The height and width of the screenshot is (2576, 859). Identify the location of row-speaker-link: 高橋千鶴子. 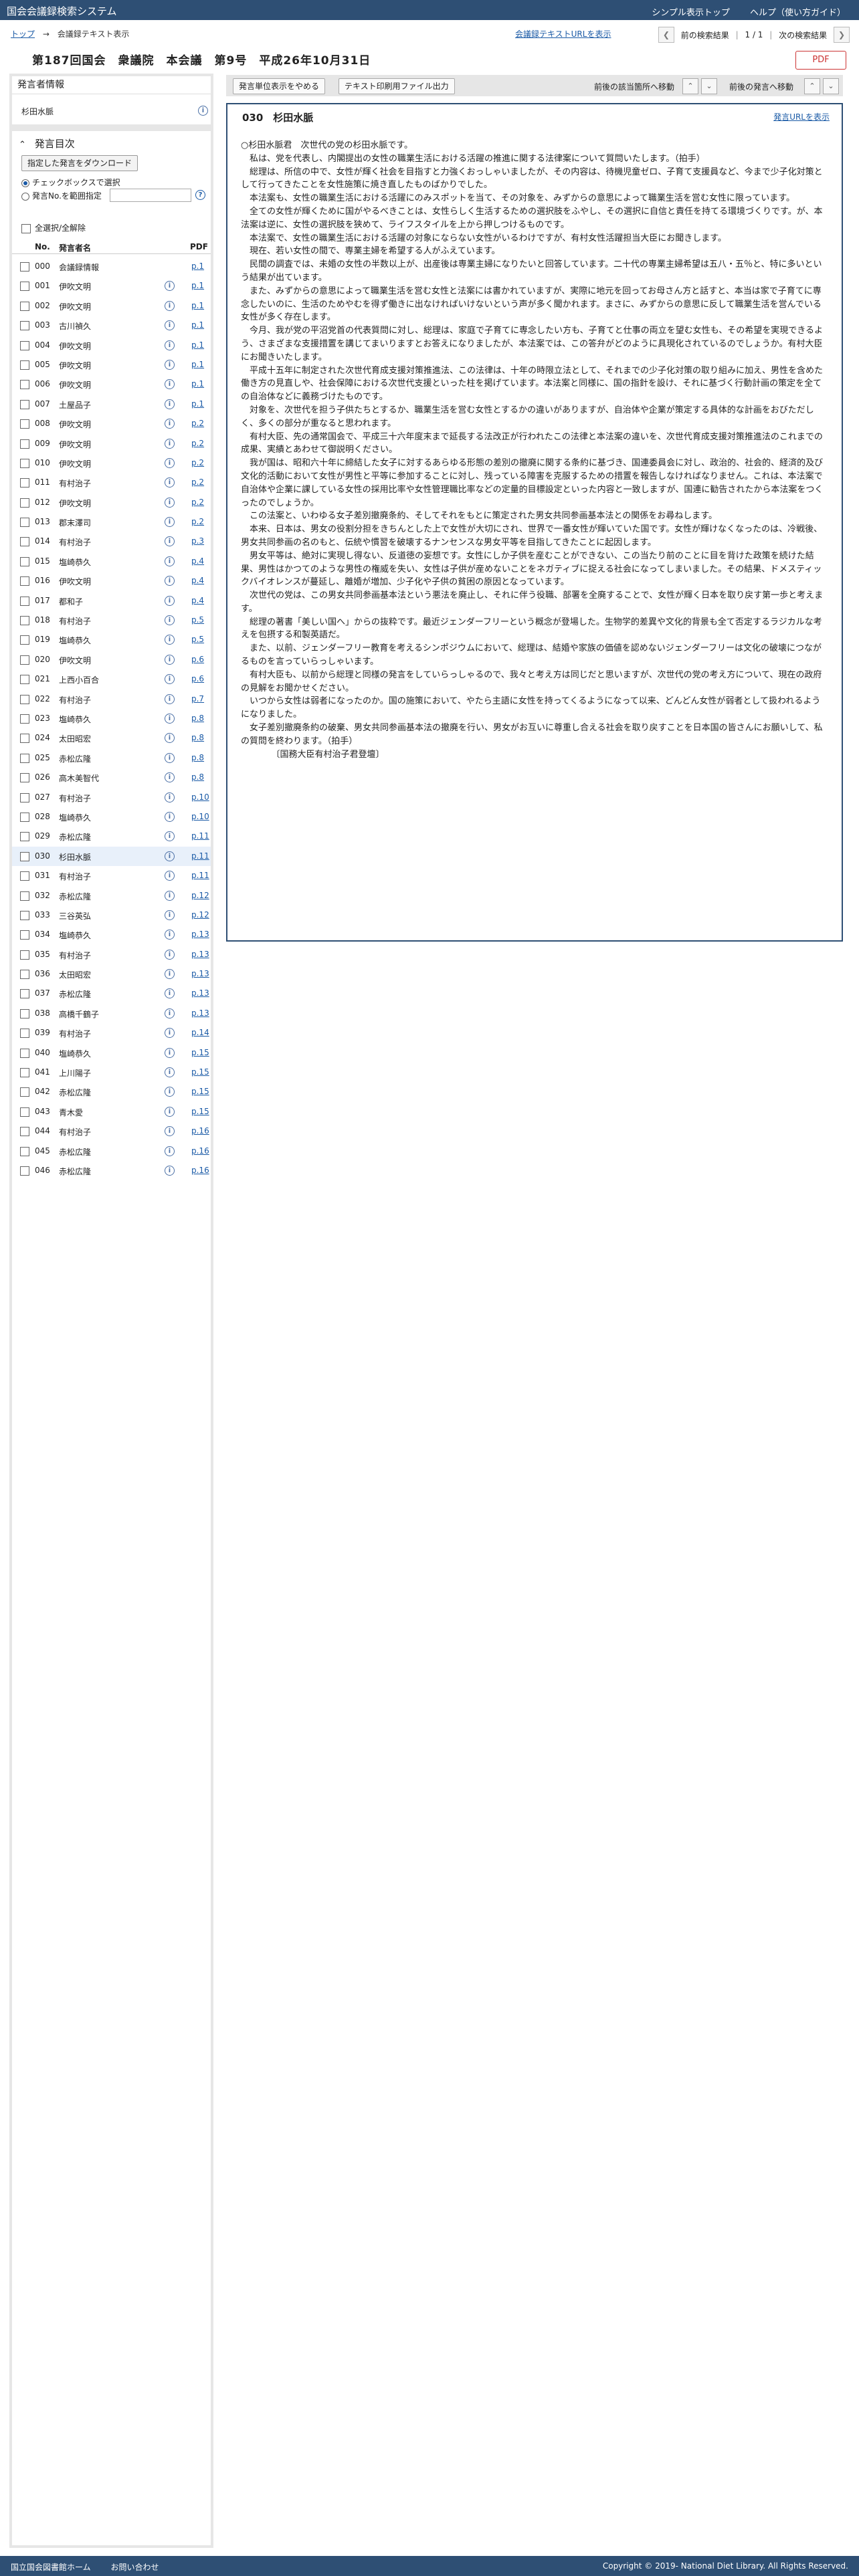
(79, 1014).